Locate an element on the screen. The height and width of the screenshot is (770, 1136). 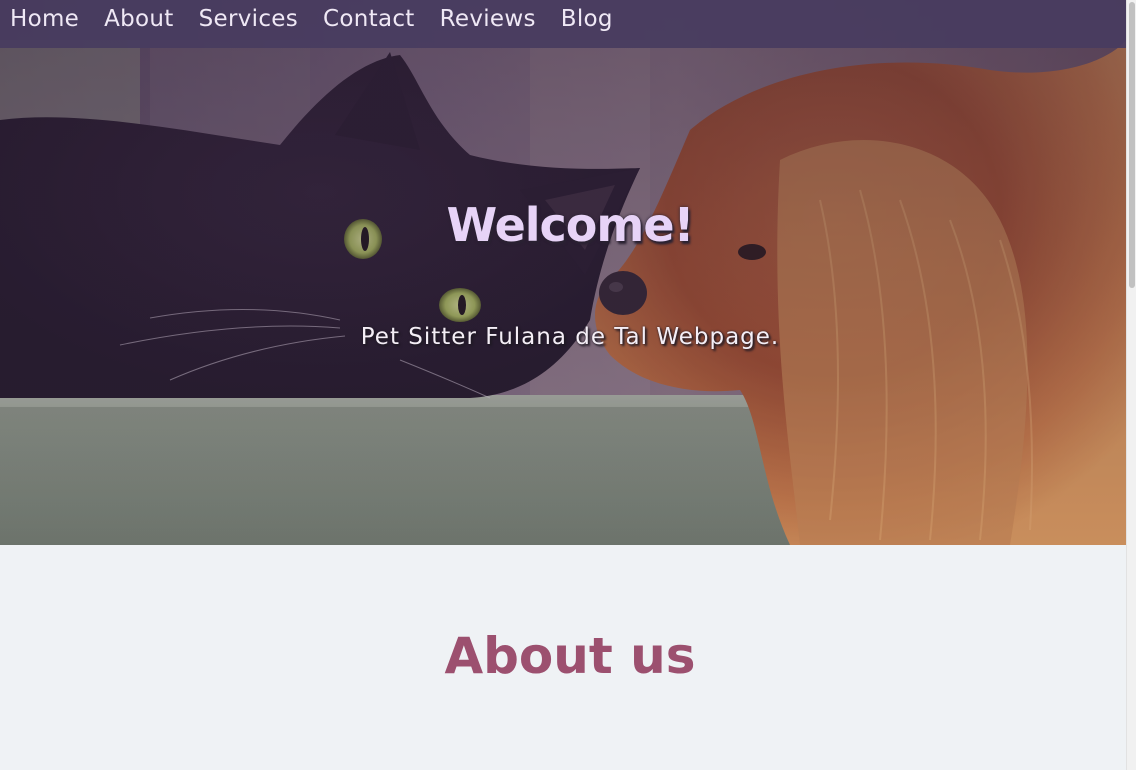
hero-subtitle: Pet Sitter Fulana de Tal Webpage. is located at coordinates (570, 337).